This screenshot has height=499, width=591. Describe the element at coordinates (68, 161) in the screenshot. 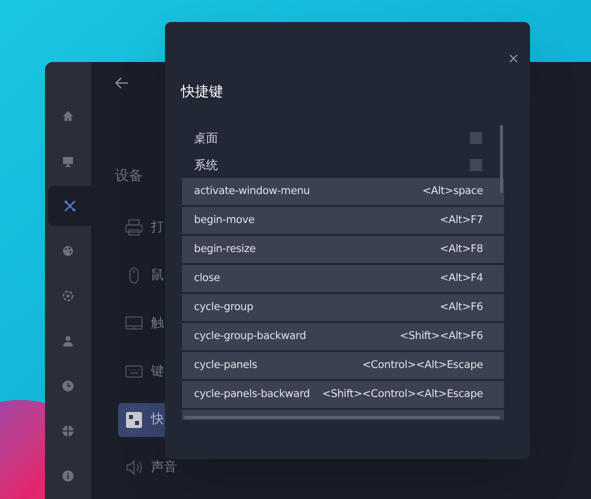

I see `monitor-icon` at that location.